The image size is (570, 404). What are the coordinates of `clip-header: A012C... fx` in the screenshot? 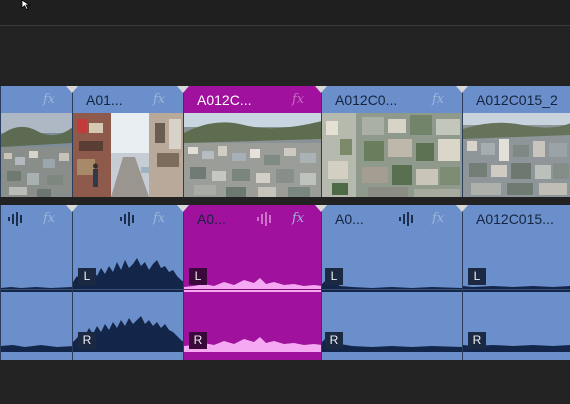 It's located at (252, 99).